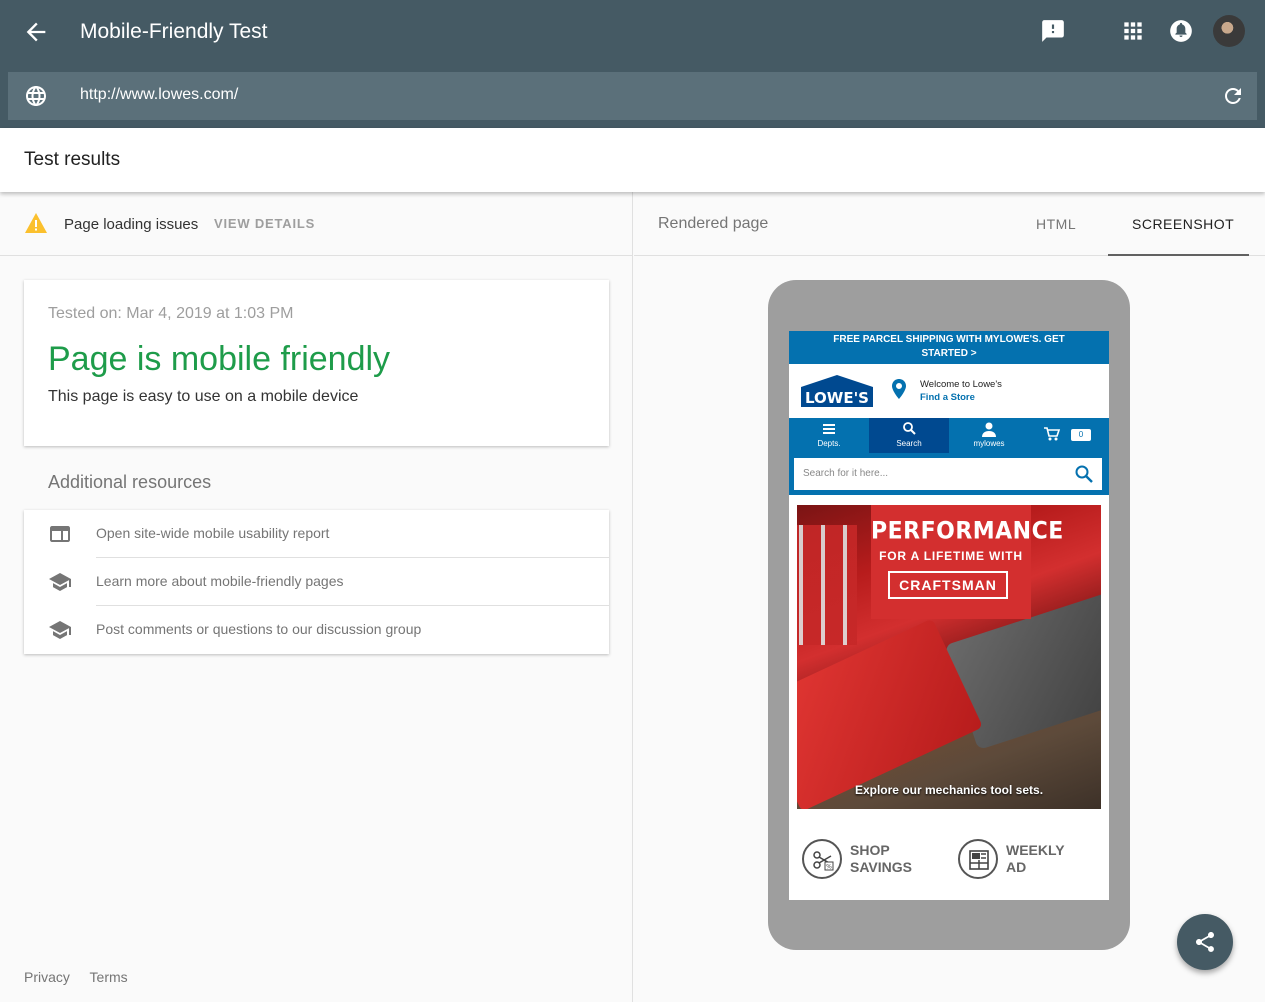  What do you see at coordinates (949, 224) in the screenshot?
I see `rendered-page-tabs: Rendered page HTML SCREENSHOT` at bounding box center [949, 224].